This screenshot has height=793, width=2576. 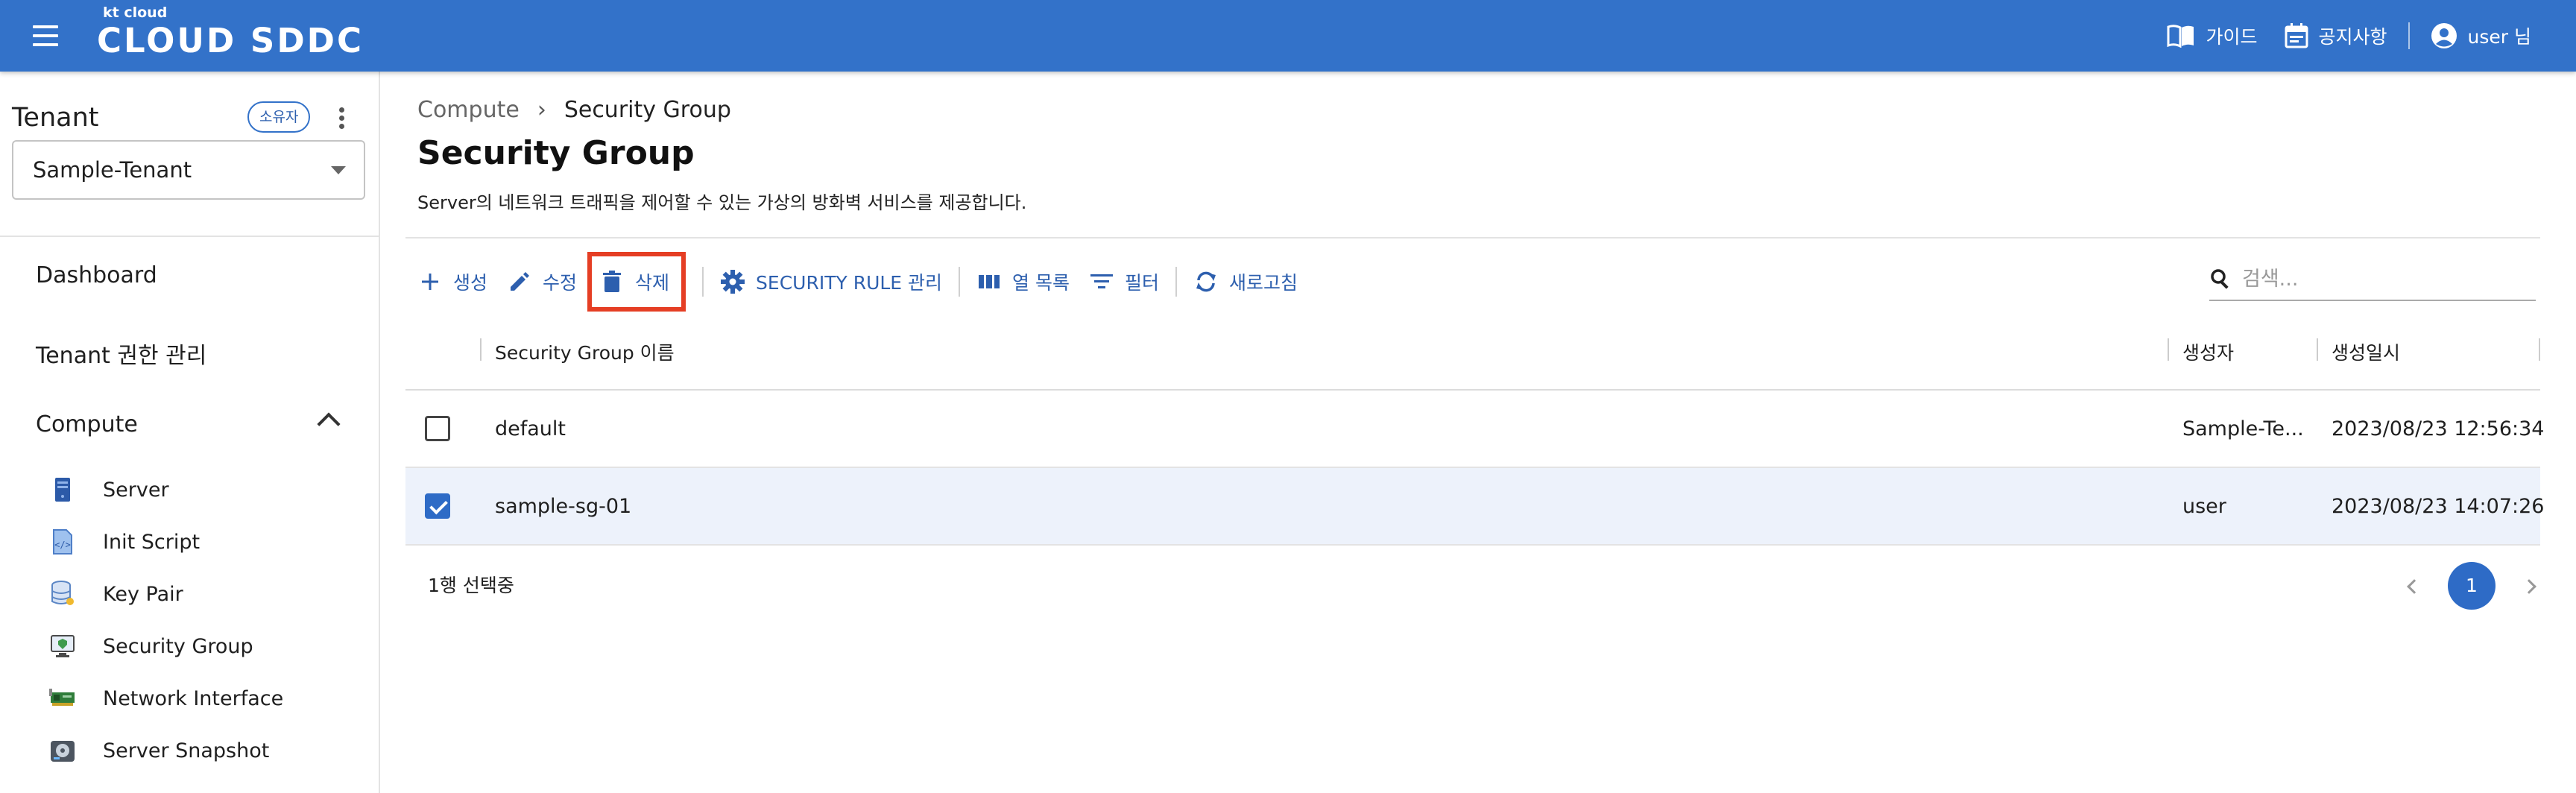 I want to click on column-header-created-at: 생성일시, so click(x=2366, y=352).